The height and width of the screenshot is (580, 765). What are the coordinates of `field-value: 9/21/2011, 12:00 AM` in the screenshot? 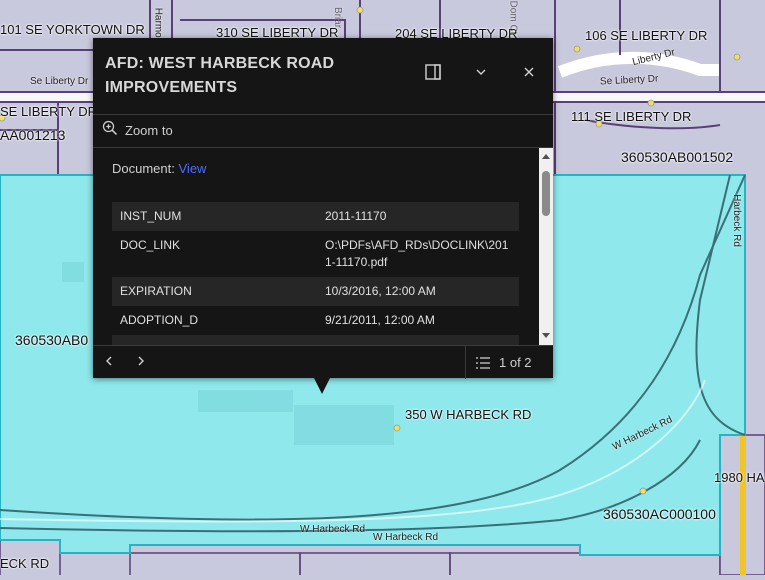 It's located at (380, 320).